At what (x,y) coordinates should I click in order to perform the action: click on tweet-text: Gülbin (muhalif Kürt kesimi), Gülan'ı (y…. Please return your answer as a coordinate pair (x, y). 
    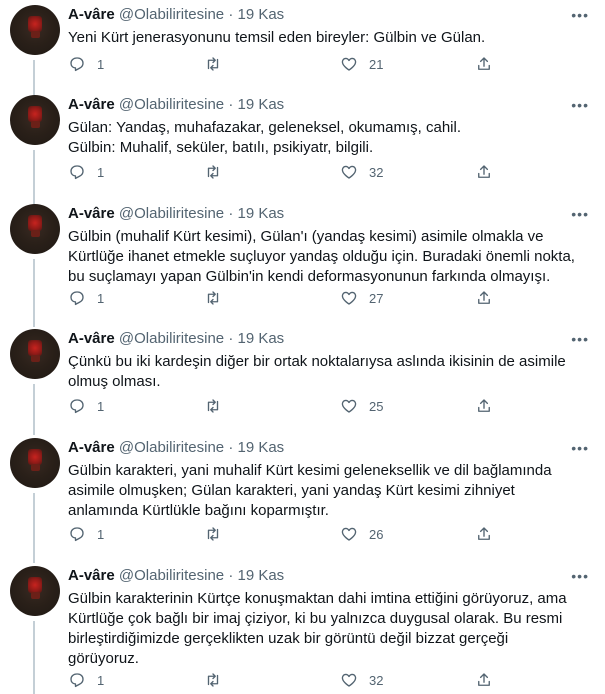
    Looking at the image, I should click on (321, 256).